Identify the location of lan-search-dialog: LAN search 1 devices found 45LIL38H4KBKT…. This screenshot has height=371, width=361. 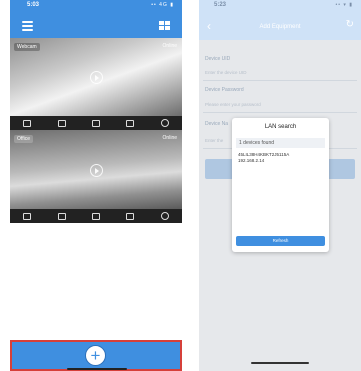
(280, 185).